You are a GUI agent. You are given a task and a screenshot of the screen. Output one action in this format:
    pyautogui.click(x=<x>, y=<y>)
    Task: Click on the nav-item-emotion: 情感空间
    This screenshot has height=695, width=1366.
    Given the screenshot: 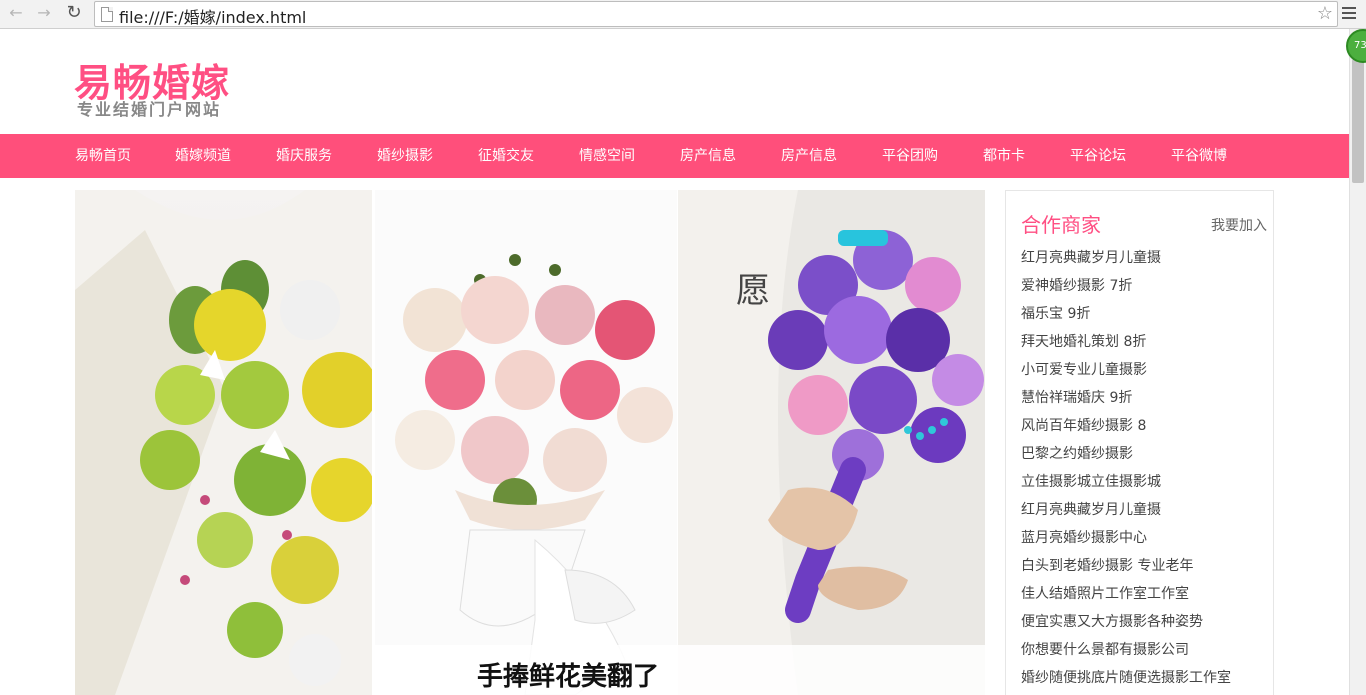 What is the action you would take?
    pyautogui.click(x=607, y=156)
    